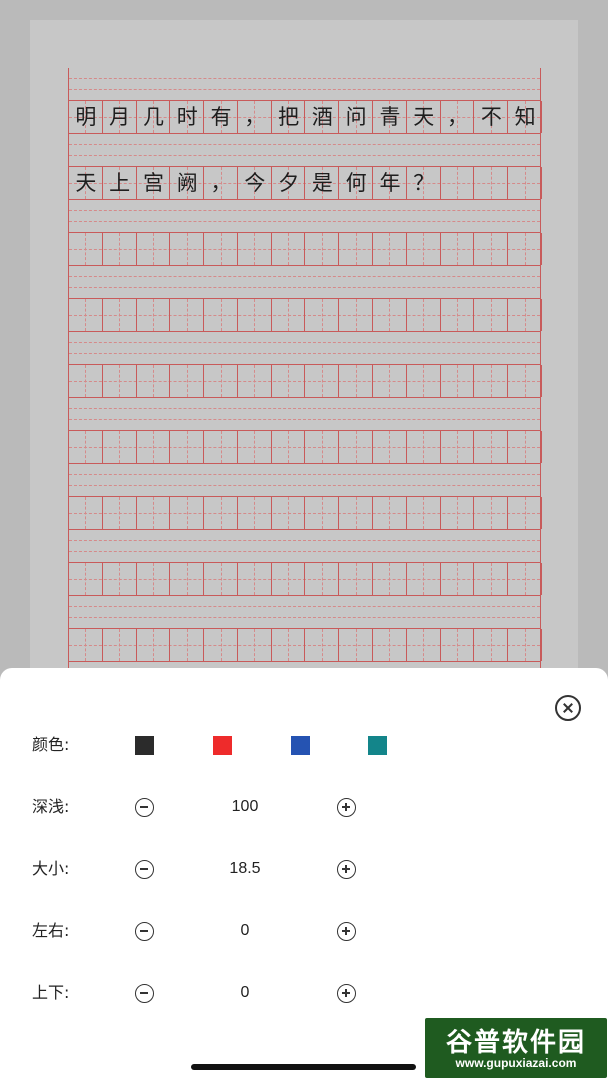  I want to click on handwritten-char: 把, so click(289, 117).